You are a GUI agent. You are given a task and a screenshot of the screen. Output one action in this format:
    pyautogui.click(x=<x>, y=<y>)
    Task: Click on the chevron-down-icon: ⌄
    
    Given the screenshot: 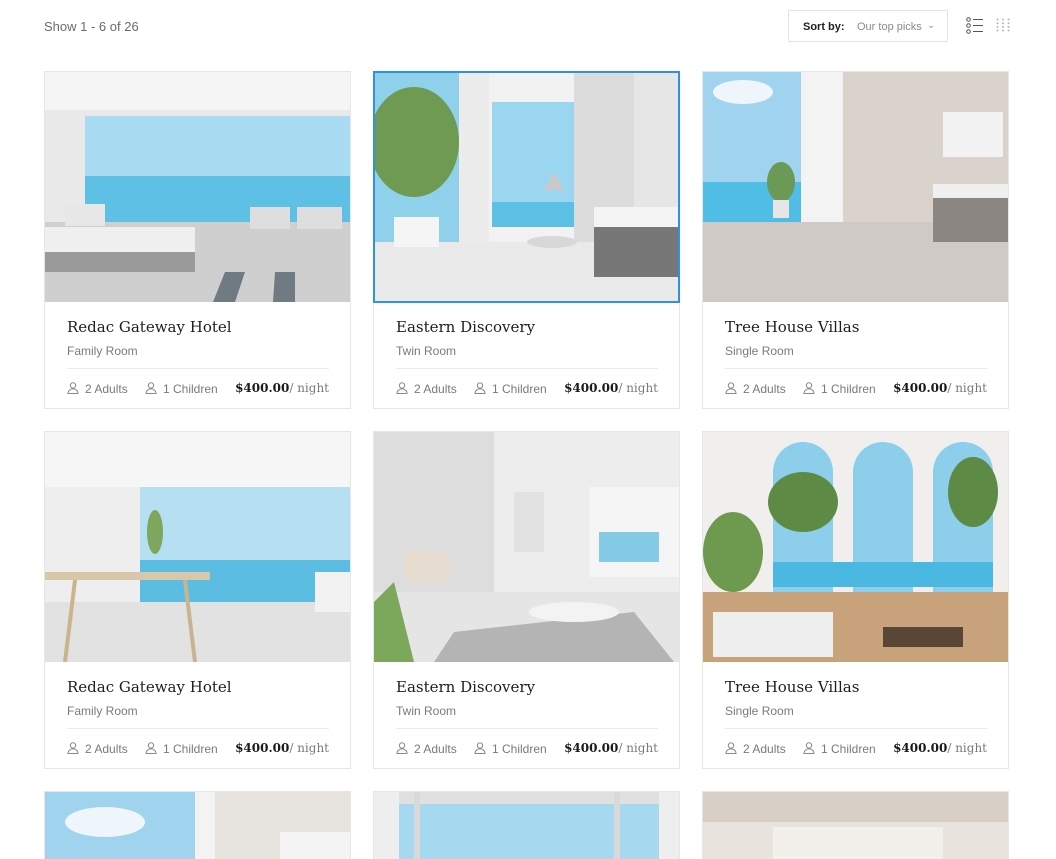 What is the action you would take?
    pyautogui.click(x=931, y=25)
    